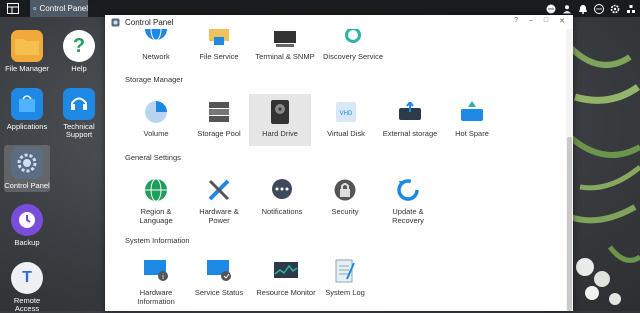 The width and height of the screenshot is (640, 313). I want to click on item-file-service: File Service, so click(219, 45).